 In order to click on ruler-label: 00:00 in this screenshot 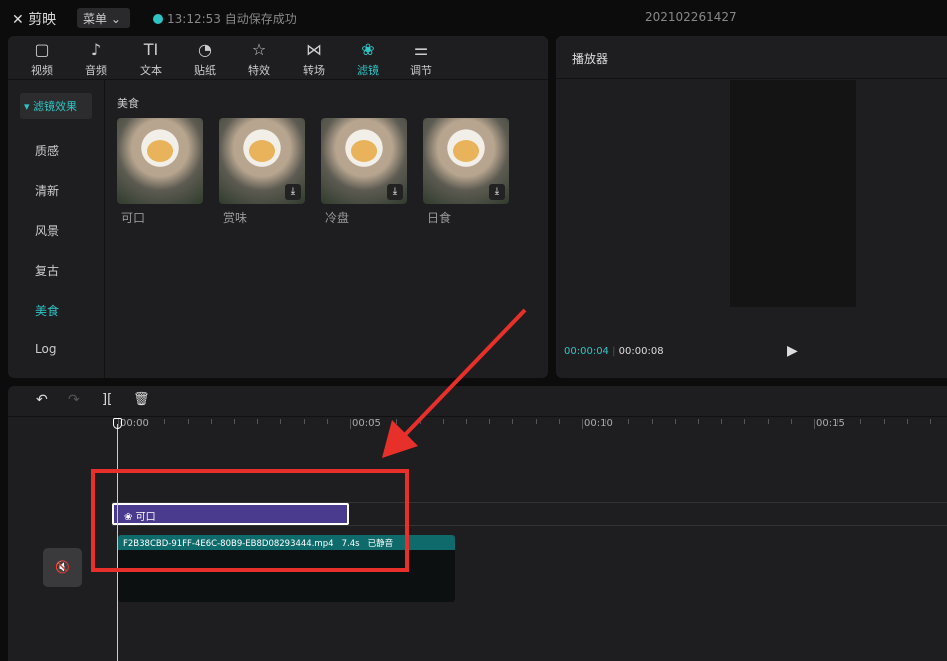, I will do `click(134, 423)`.